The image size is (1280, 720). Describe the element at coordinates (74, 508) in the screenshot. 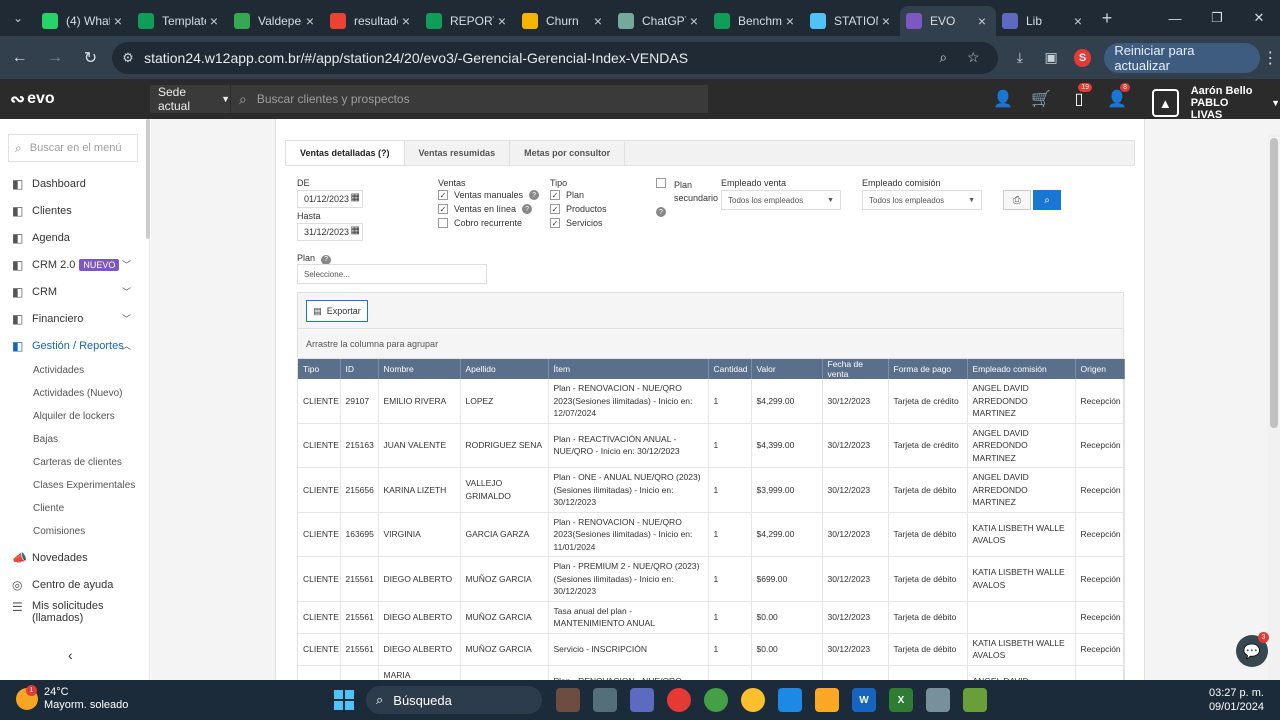

I see `sidebar-subitem: Cliente` at that location.